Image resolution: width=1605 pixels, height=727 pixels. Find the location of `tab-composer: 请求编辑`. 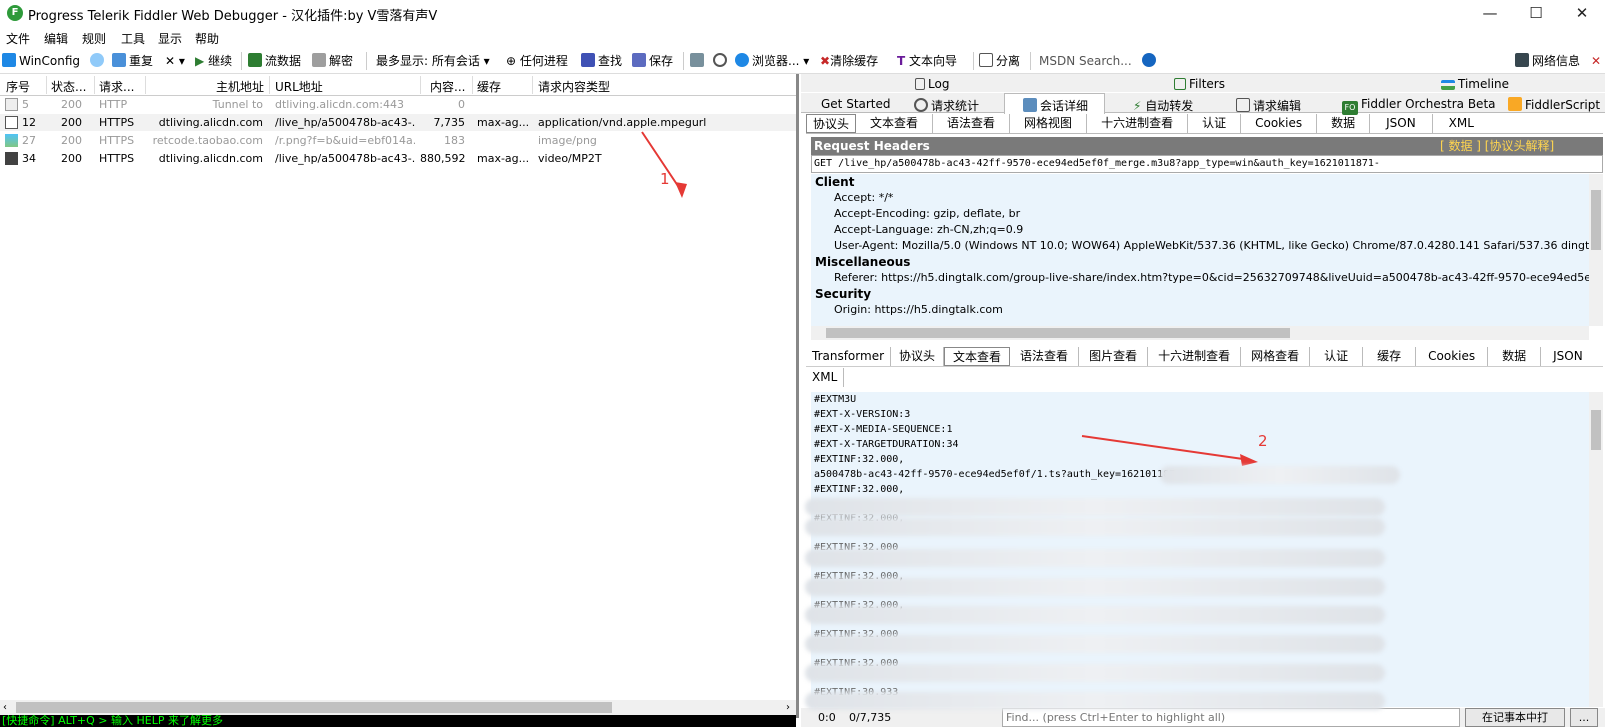

tab-composer: 请求编辑 is located at coordinates (1268, 105).